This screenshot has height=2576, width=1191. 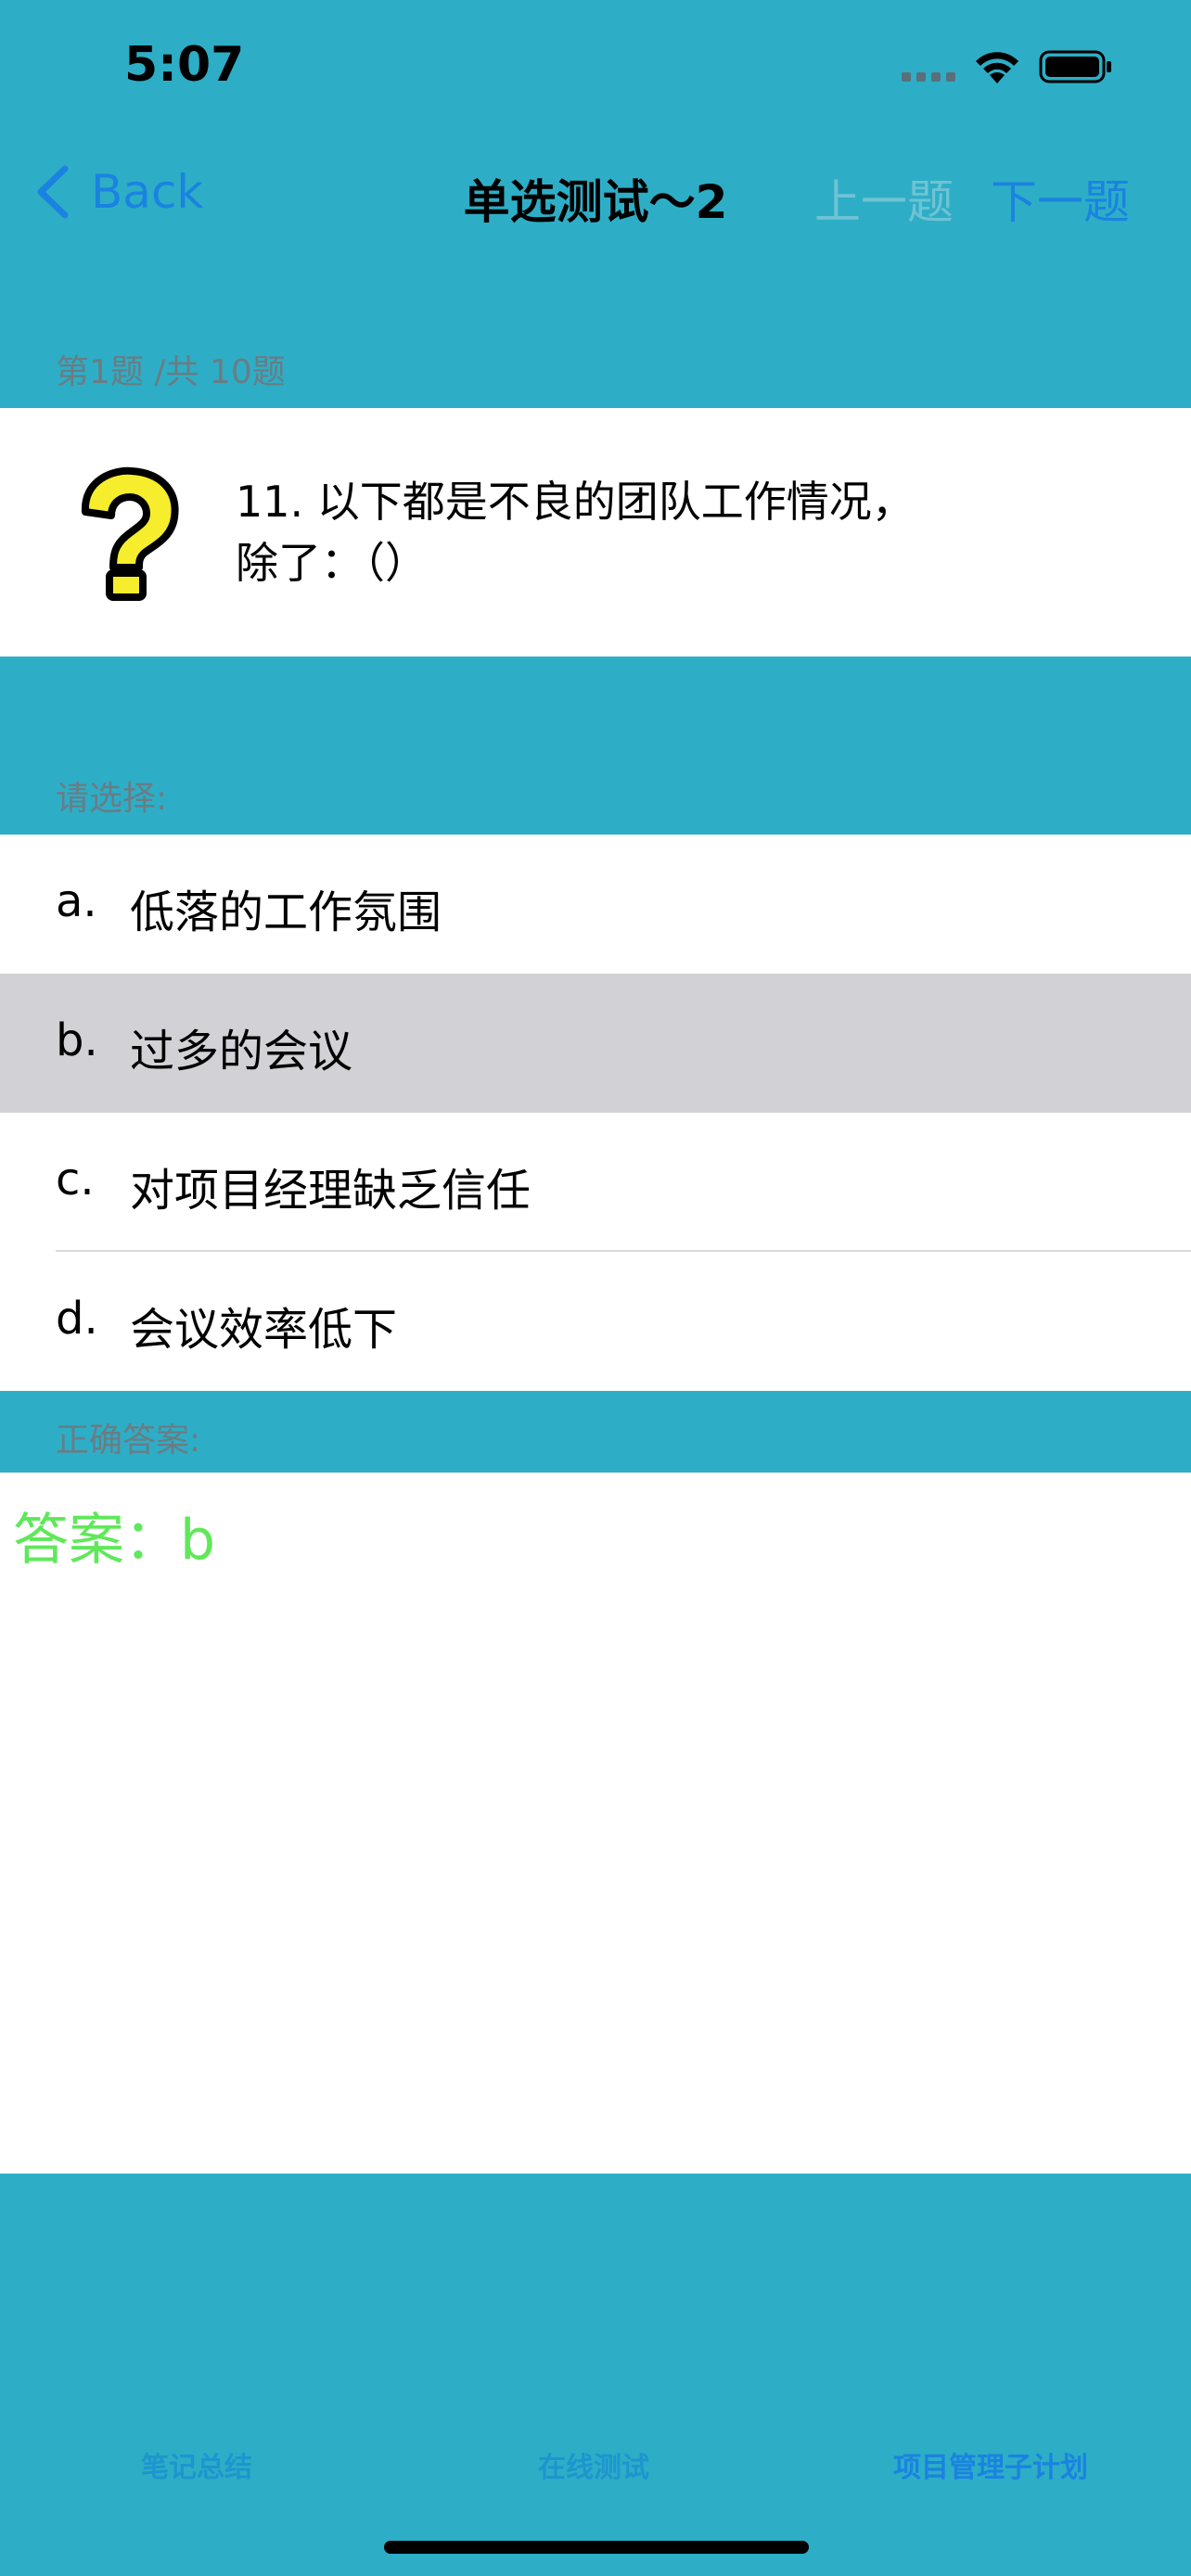 What do you see at coordinates (286, 912) in the screenshot?
I see `option-text: 低落的工作氛围` at bounding box center [286, 912].